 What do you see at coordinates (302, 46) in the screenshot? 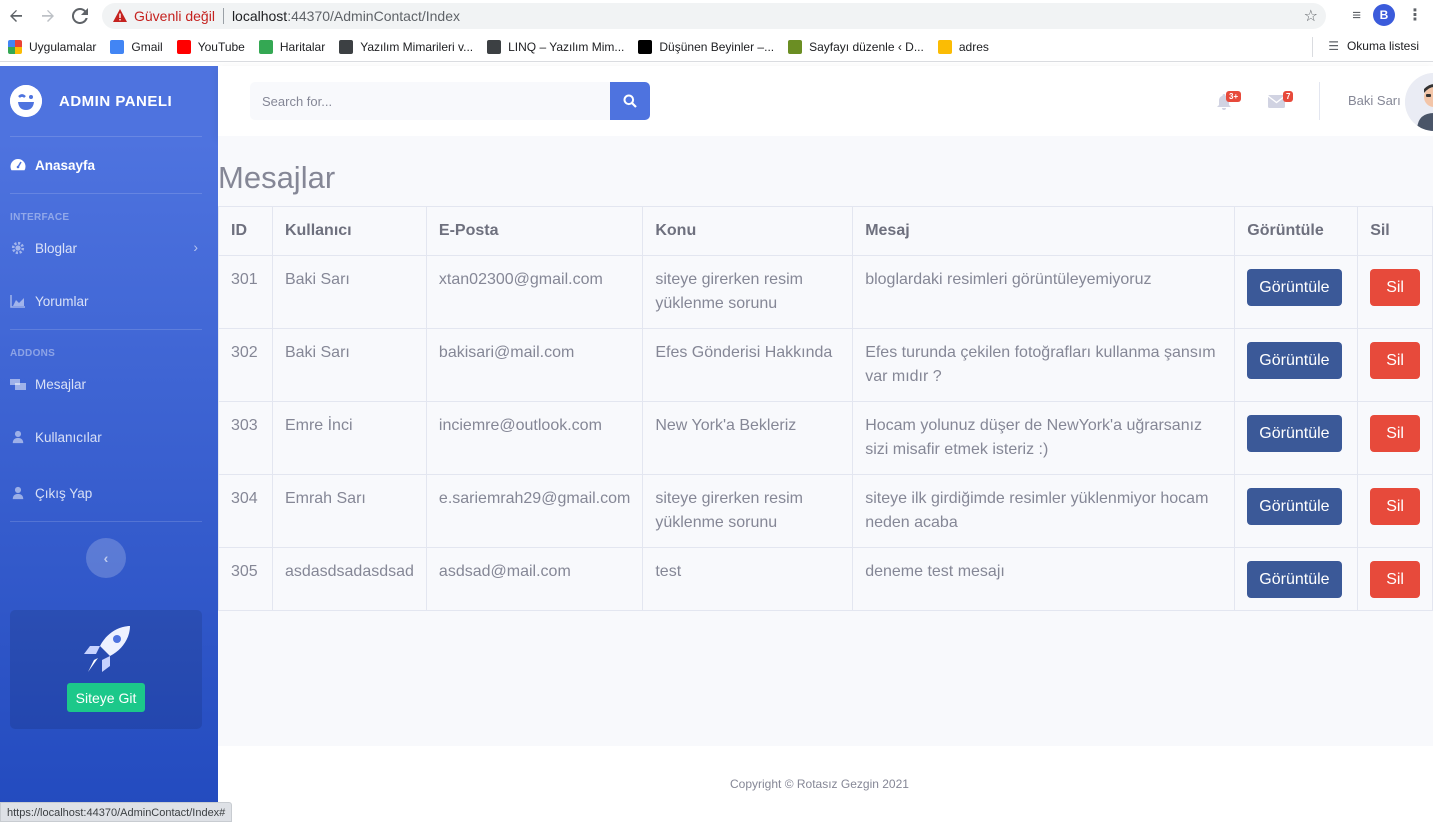
I see `bookmark-label: Haritalar` at bounding box center [302, 46].